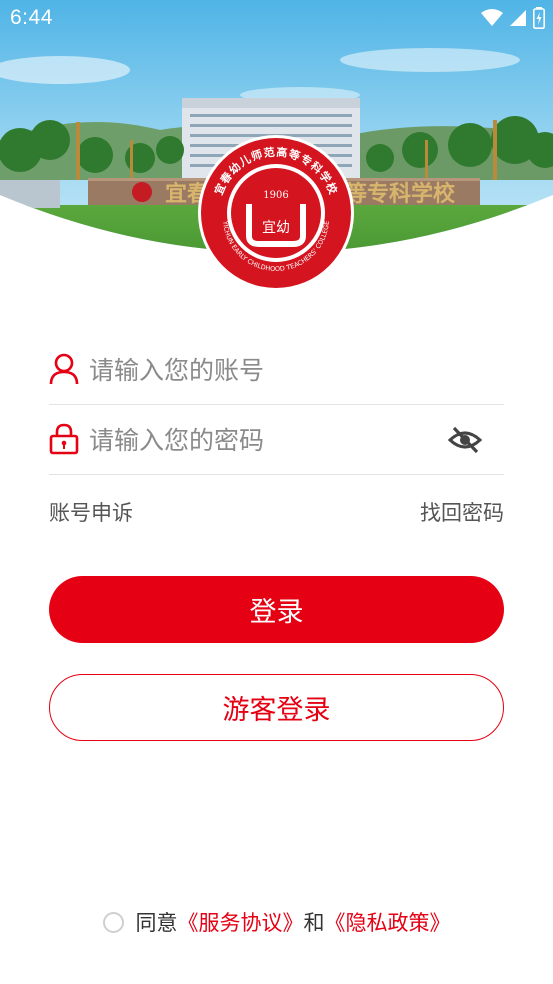 This screenshot has width=553, height=984. I want to click on guest-login-button: 游客登录, so click(276, 707).